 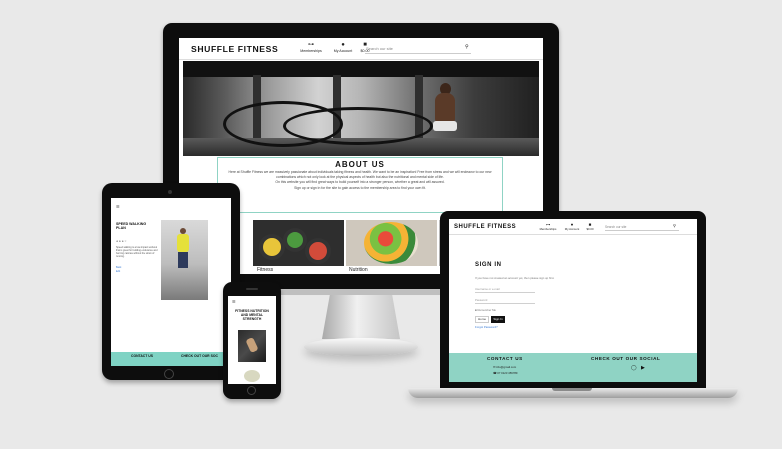 What do you see at coordinates (361, 347) in the screenshot?
I see `monitor-foot` at bounding box center [361, 347].